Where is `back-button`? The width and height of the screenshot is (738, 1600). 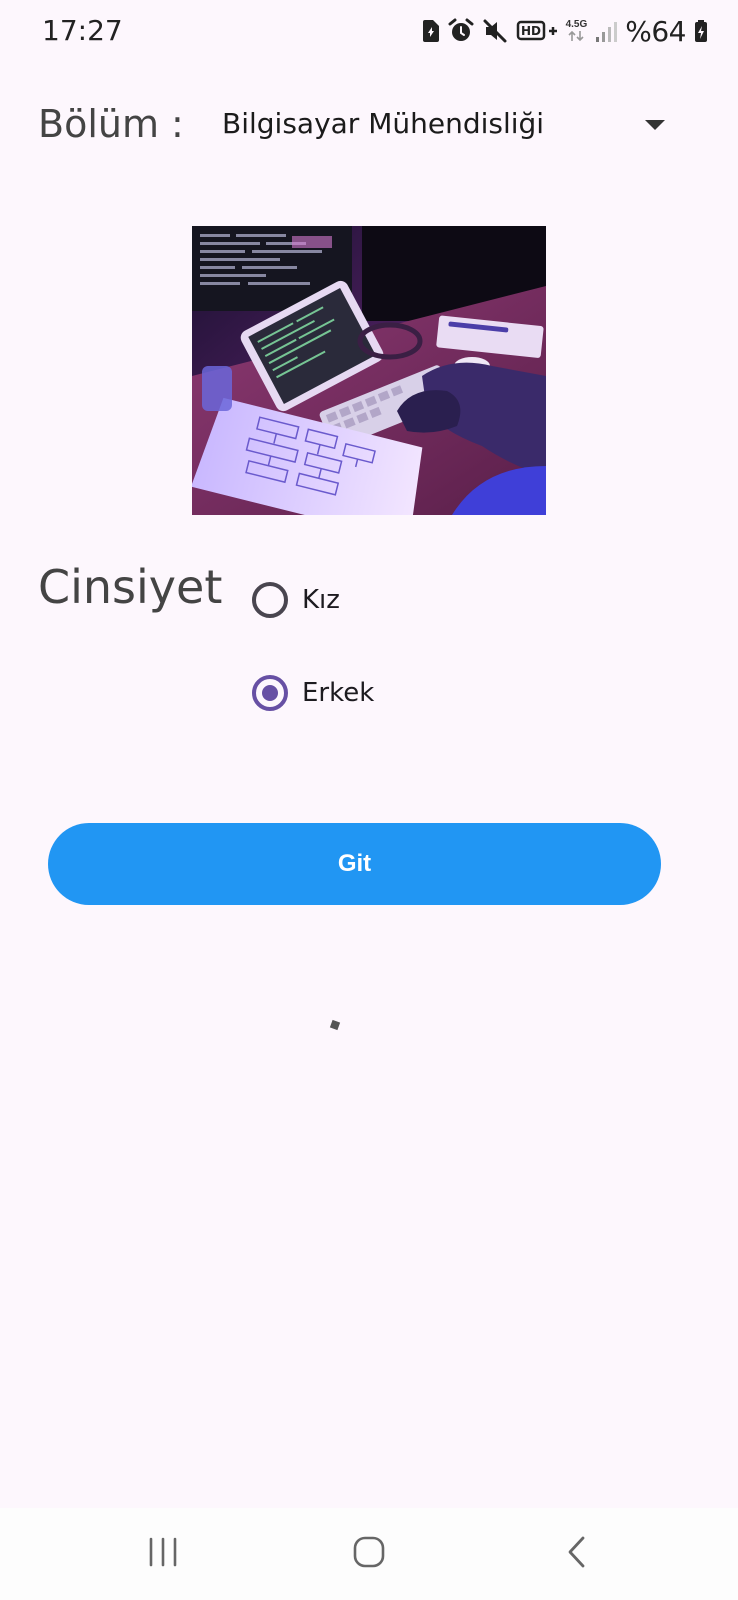
back-button is located at coordinates (577, 1554).